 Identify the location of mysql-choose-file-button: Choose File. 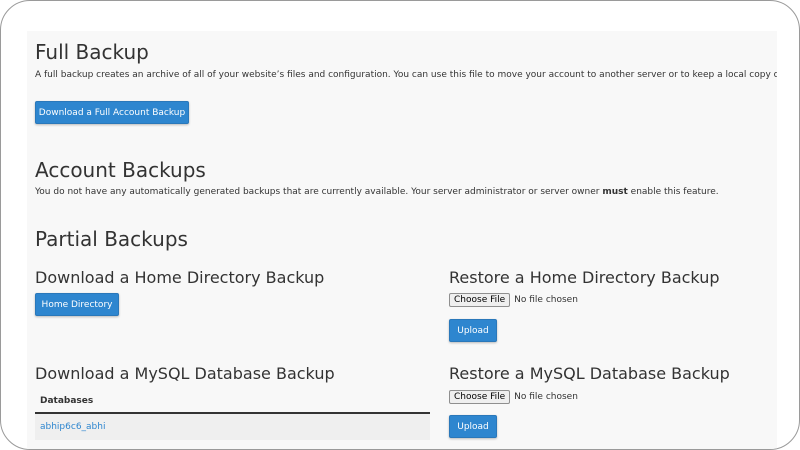
(480, 397).